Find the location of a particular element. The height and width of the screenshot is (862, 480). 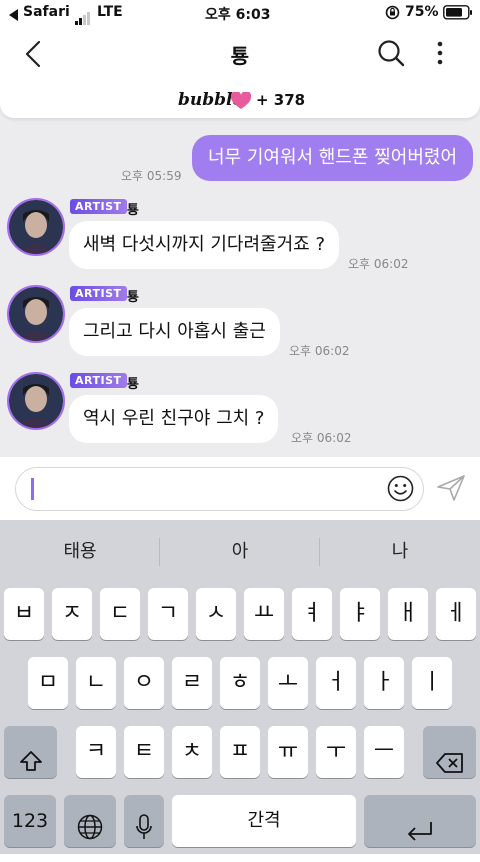

key: ㅜ is located at coordinates (336, 752).